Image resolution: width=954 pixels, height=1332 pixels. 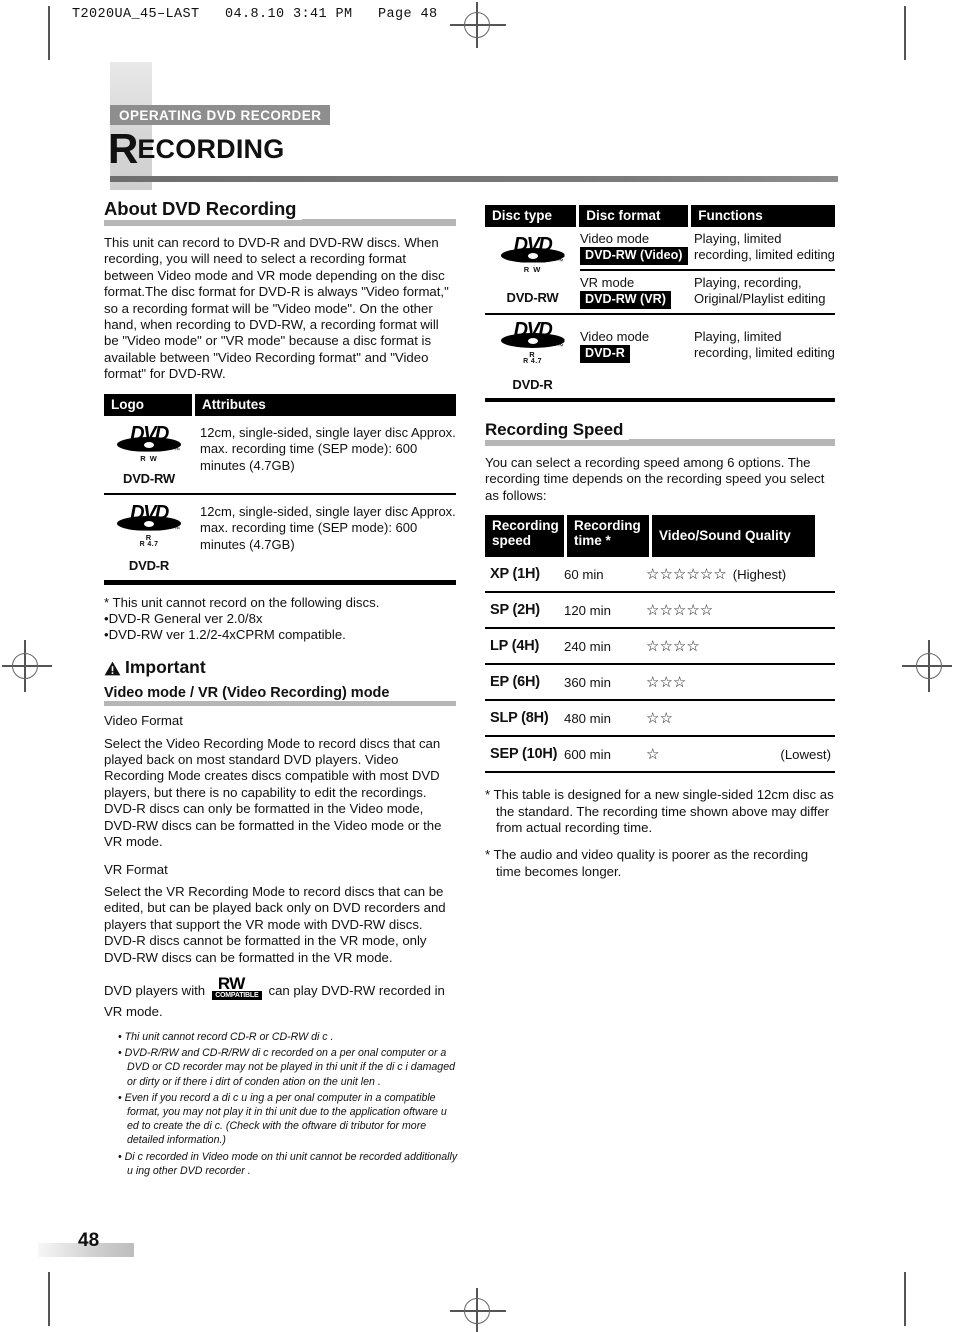 What do you see at coordinates (515, 574) in the screenshot?
I see `recording-speed-cell: XP (1H)` at bounding box center [515, 574].